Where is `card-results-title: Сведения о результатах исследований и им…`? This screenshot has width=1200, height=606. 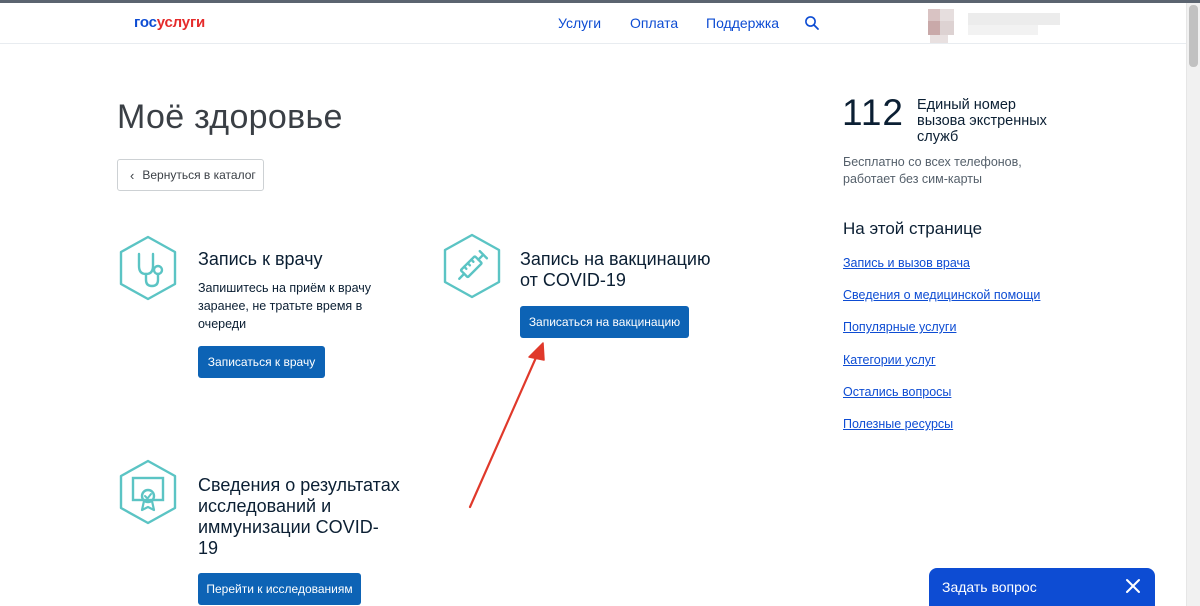
card-results-title: Сведения о результатах исследований и им… is located at coordinates (299, 516).